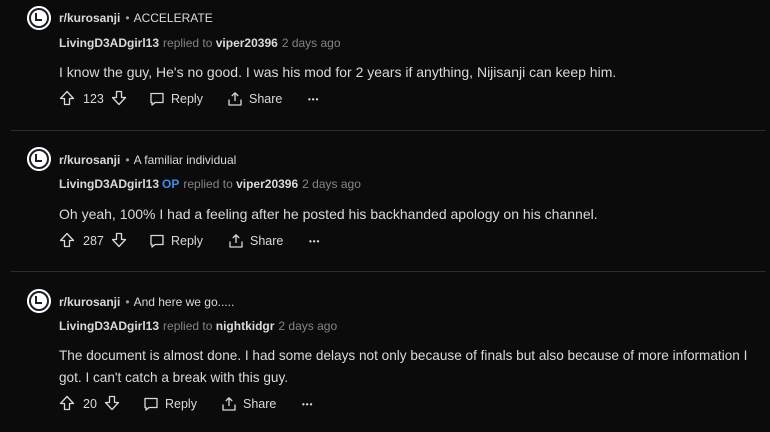 The width and height of the screenshot is (770, 432). Describe the element at coordinates (171, 184) in the screenshot. I see `op-badge: OP` at that location.